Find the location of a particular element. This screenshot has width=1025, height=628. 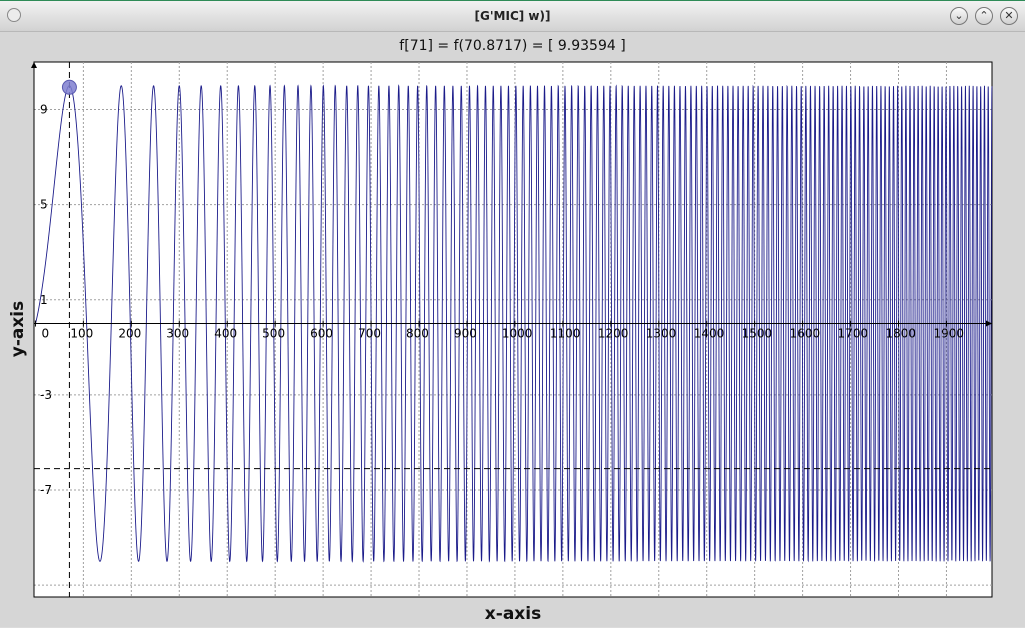

y-tick-label: -3 is located at coordinates (46, 395).